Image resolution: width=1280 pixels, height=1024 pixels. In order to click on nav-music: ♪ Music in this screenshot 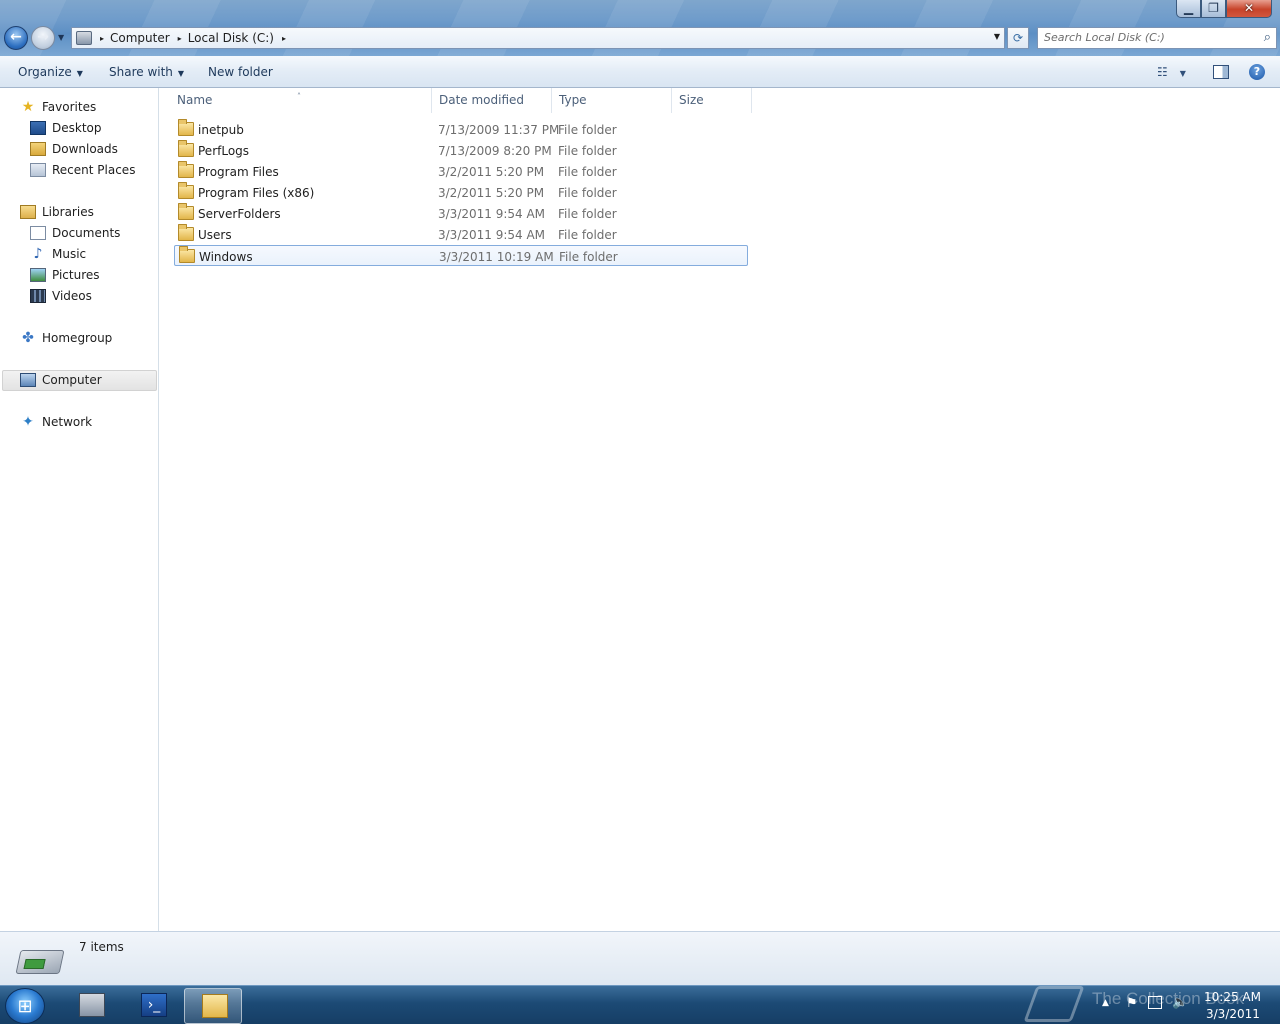, I will do `click(58, 254)`.